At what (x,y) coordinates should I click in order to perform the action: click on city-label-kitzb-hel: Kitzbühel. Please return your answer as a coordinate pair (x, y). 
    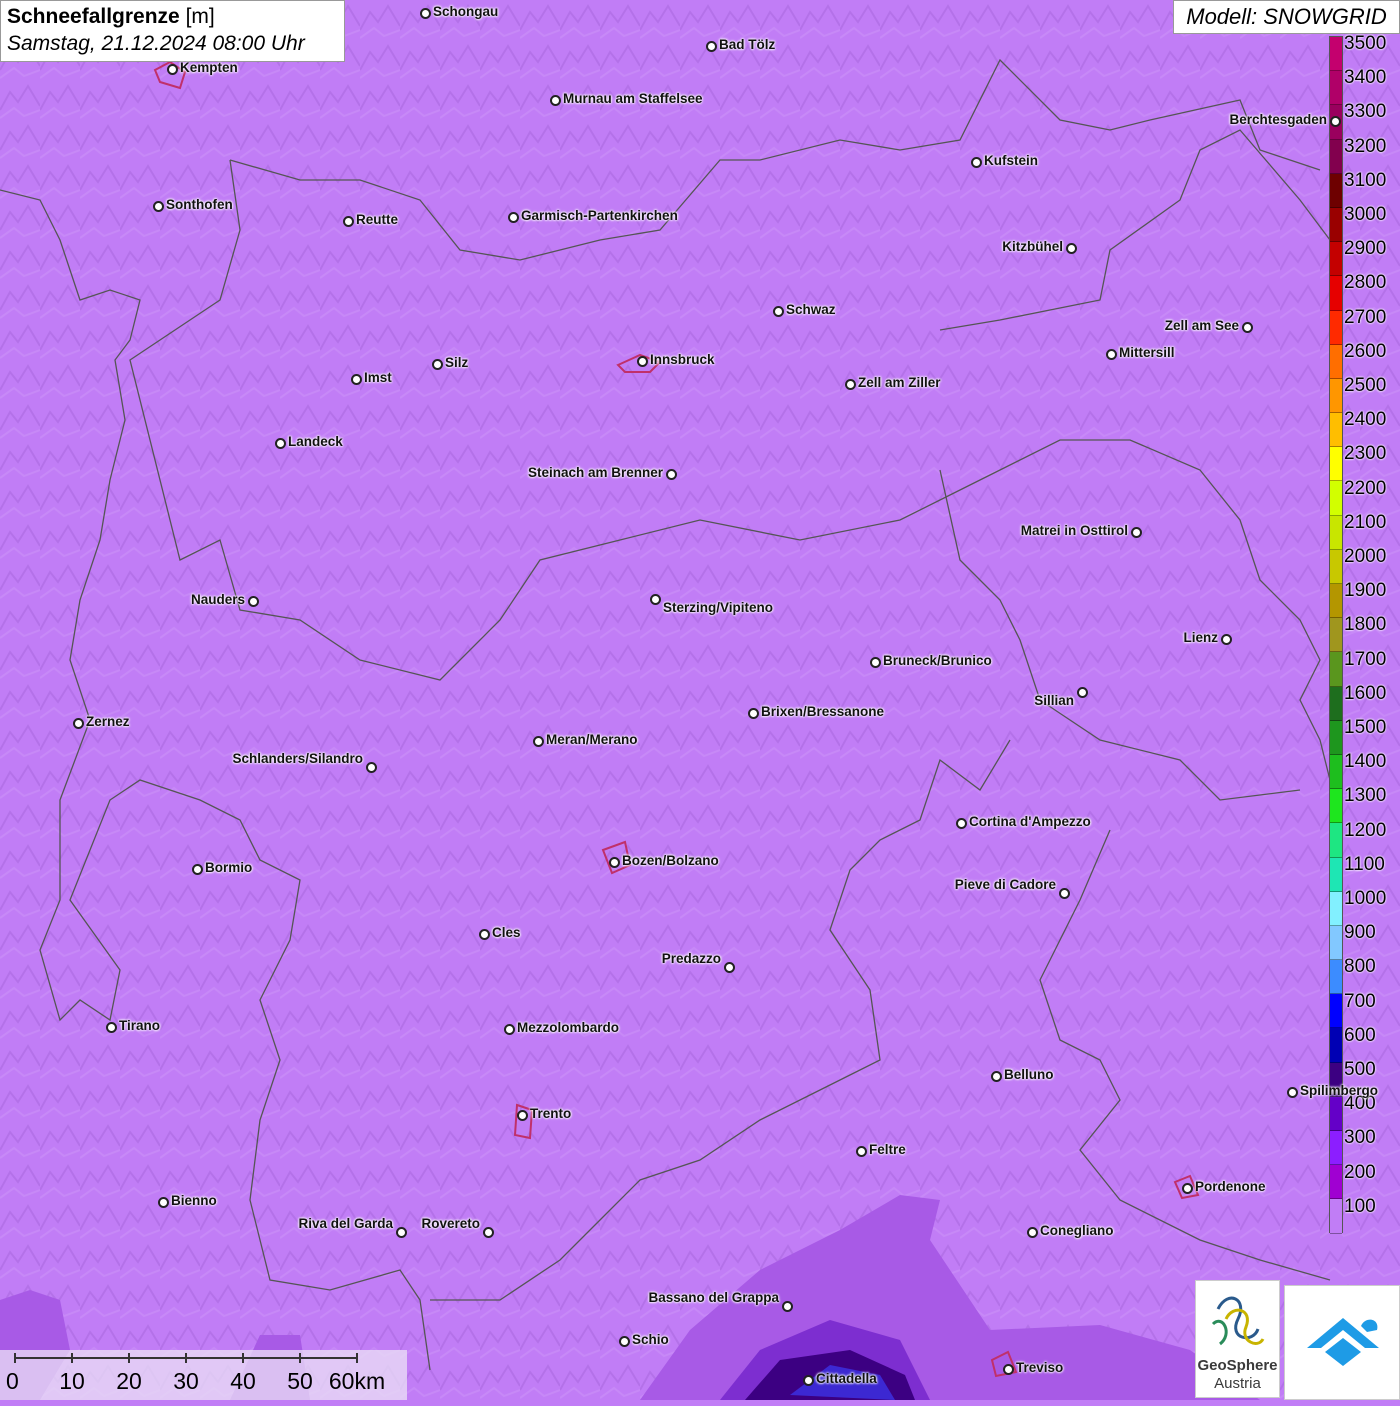
    Looking at the image, I should click on (1032, 246).